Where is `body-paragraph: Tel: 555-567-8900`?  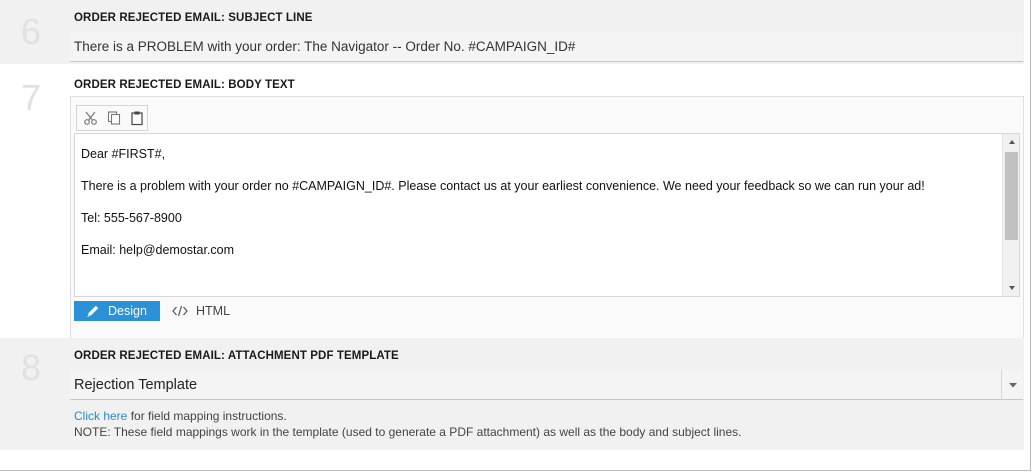
body-paragraph: Tel: 555-567-8900 is located at coordinates (131, 218).